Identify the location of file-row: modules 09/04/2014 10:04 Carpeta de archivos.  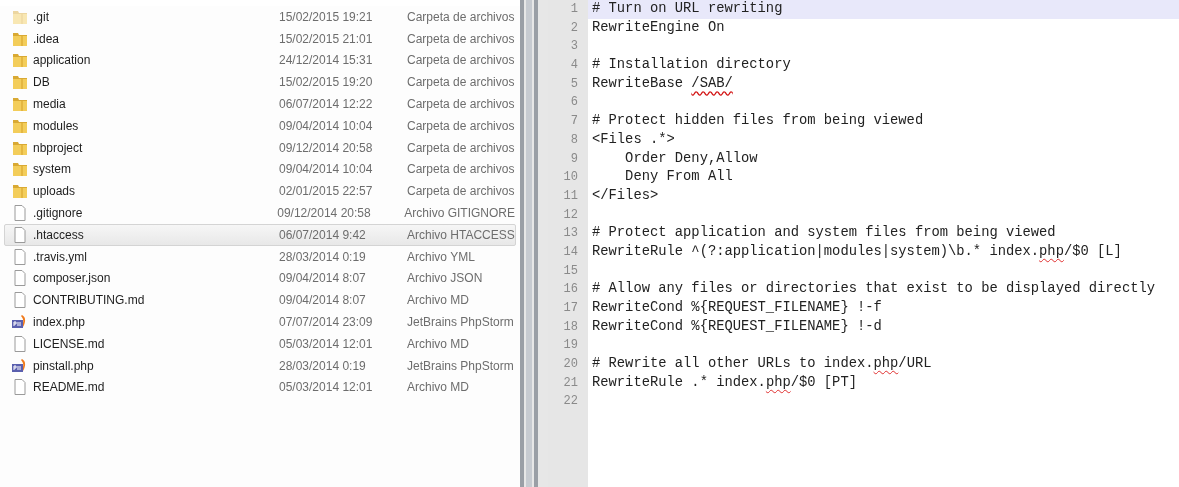
(260, 126).